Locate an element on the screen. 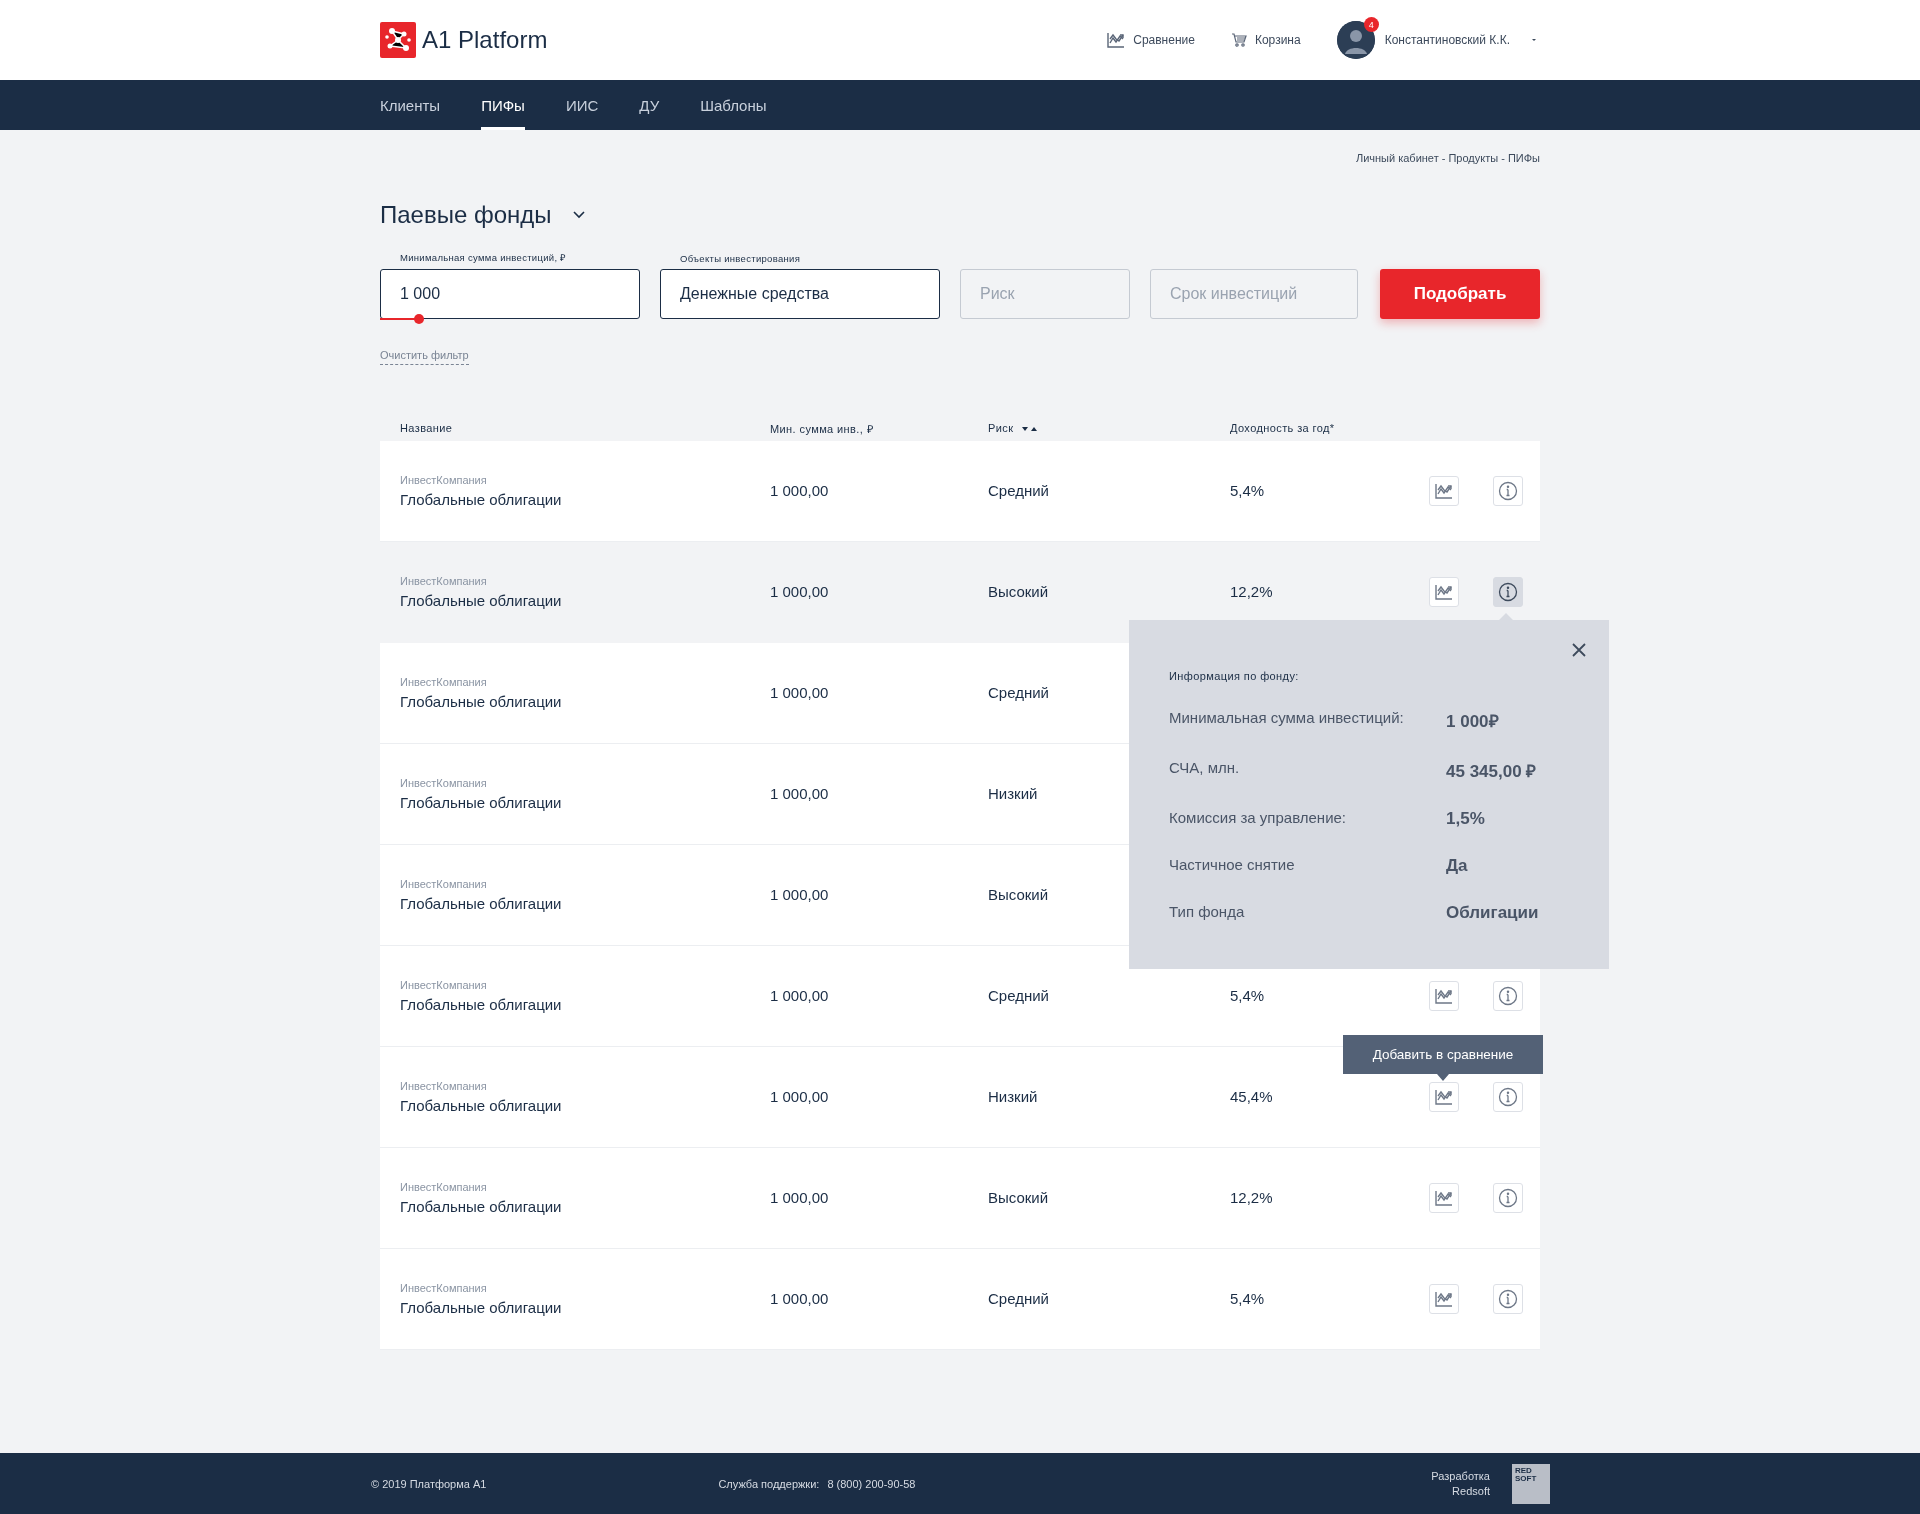 Image resolution: width=1920 pixels, height=1514 pixels. info-value: 1 000₽ is located at coordinates (1473, 721).